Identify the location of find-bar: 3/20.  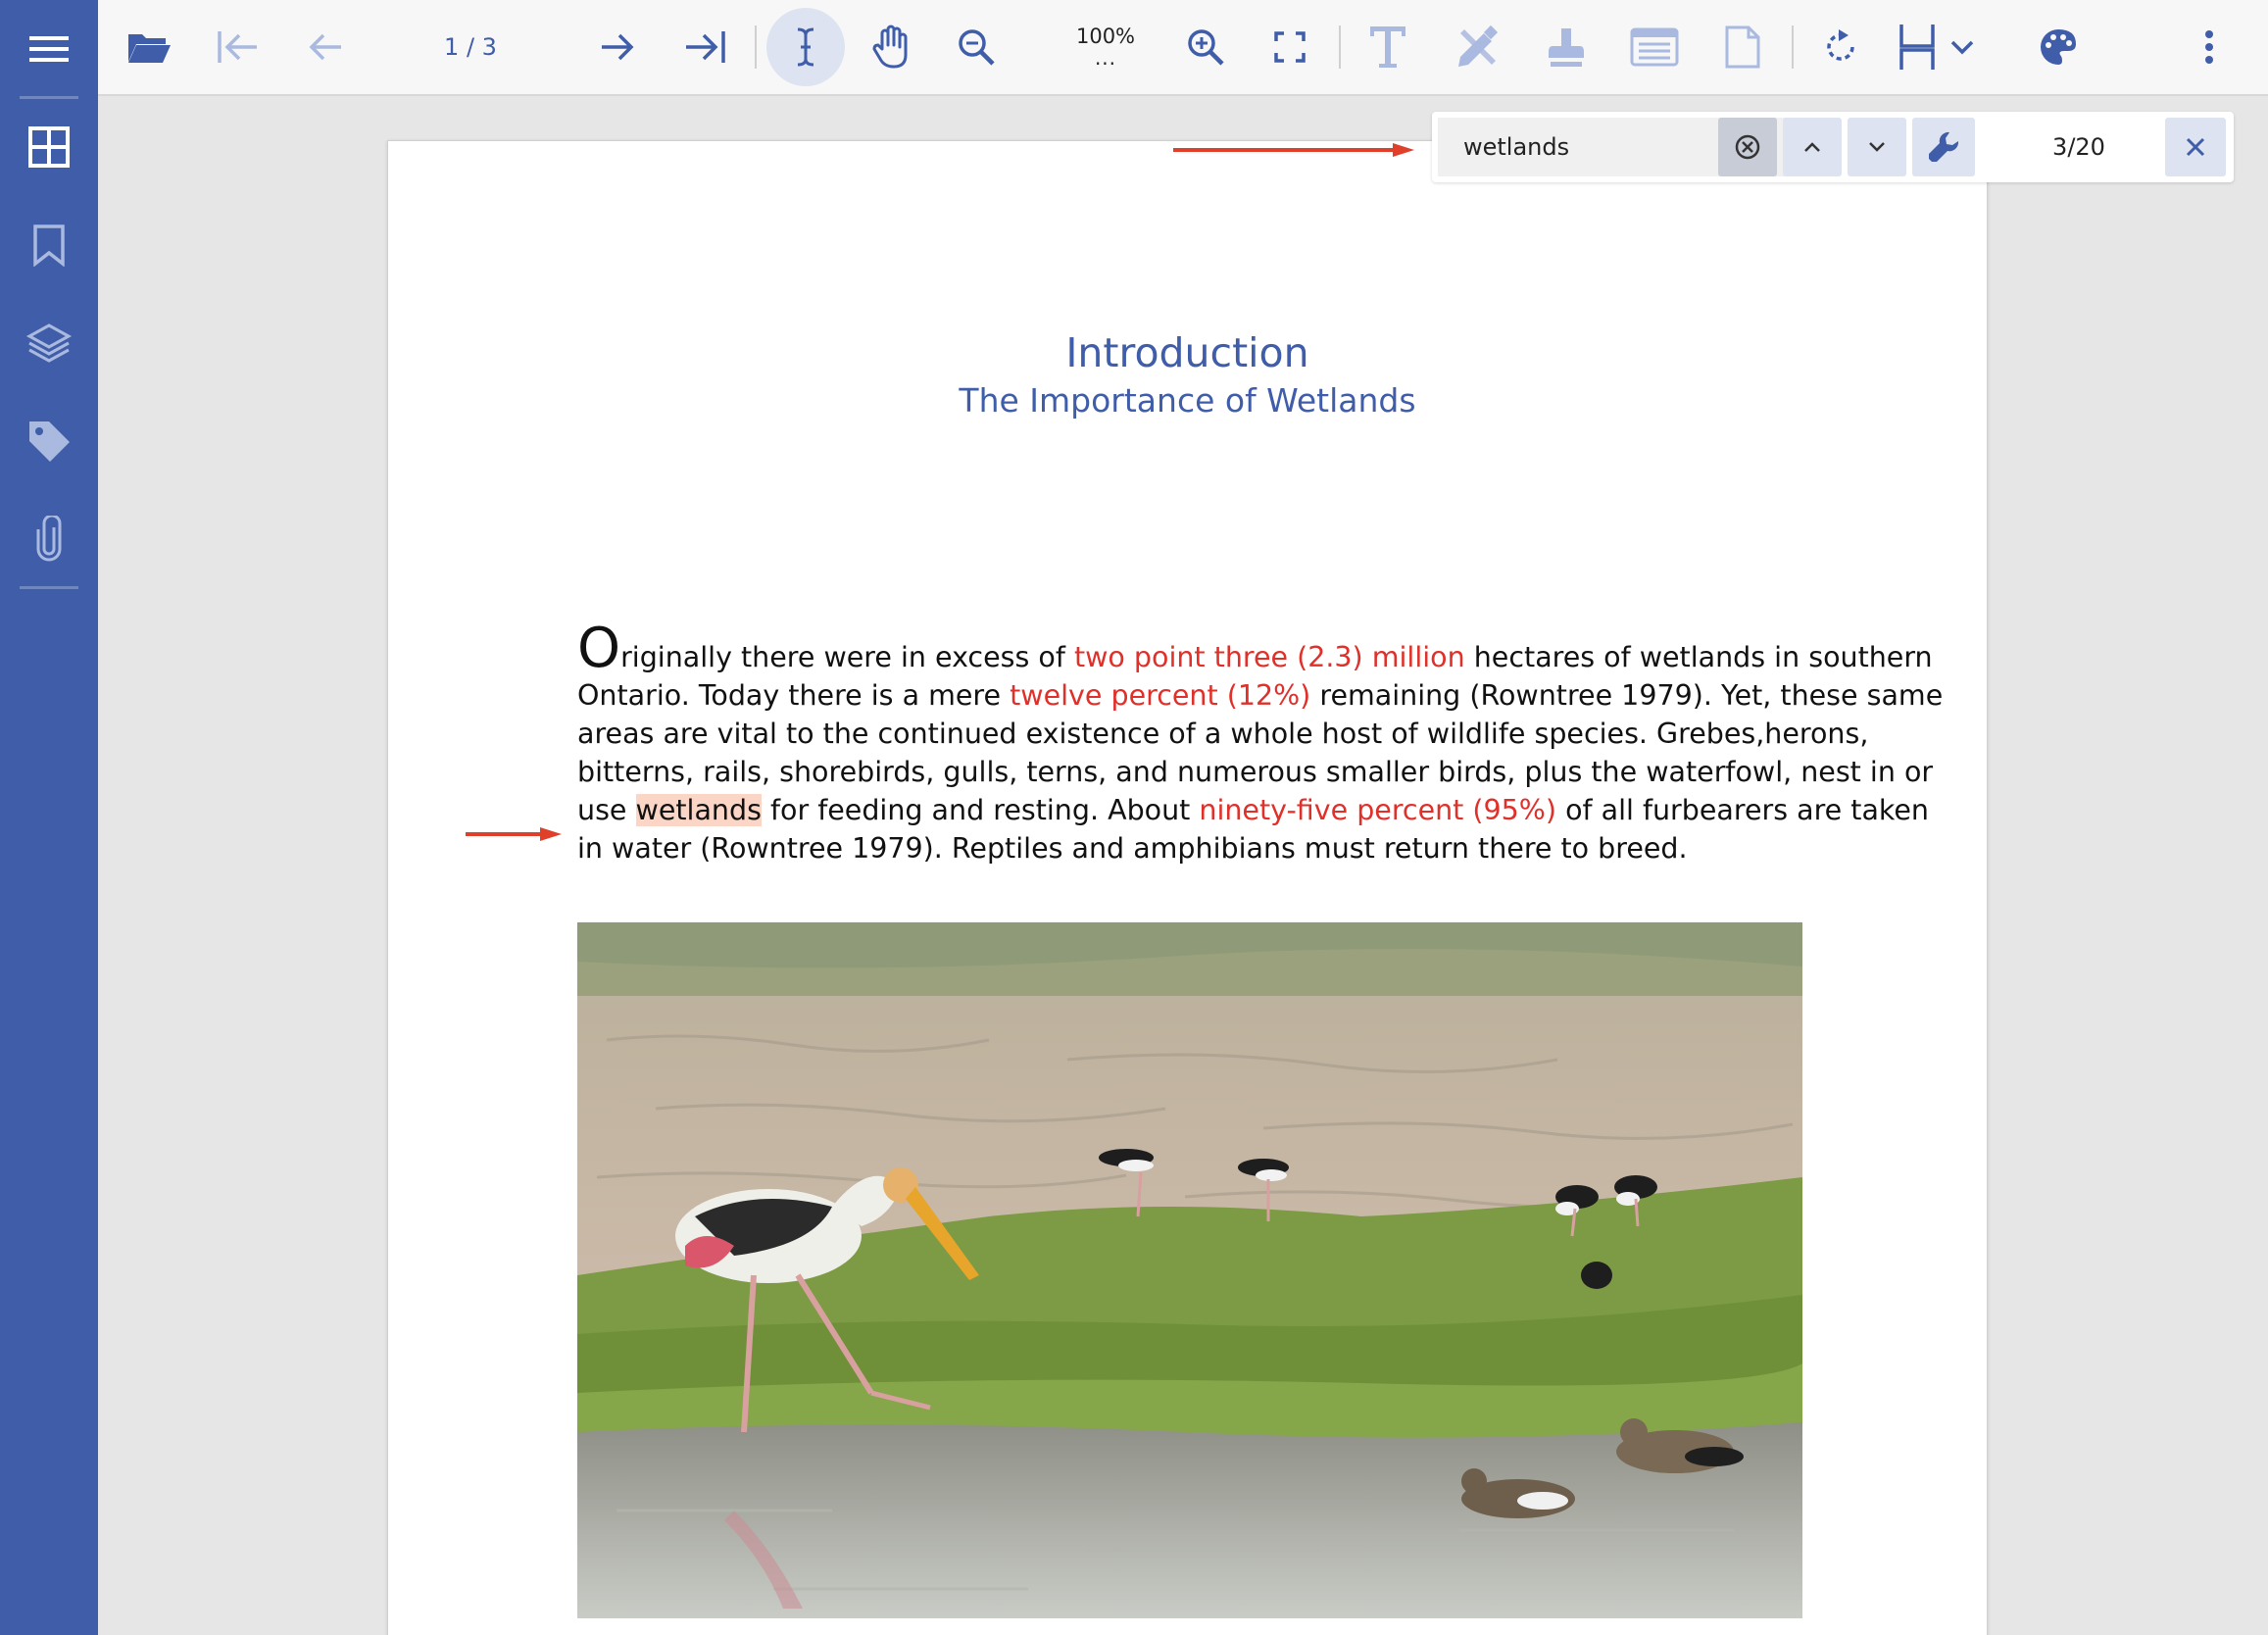
(1833, 147).